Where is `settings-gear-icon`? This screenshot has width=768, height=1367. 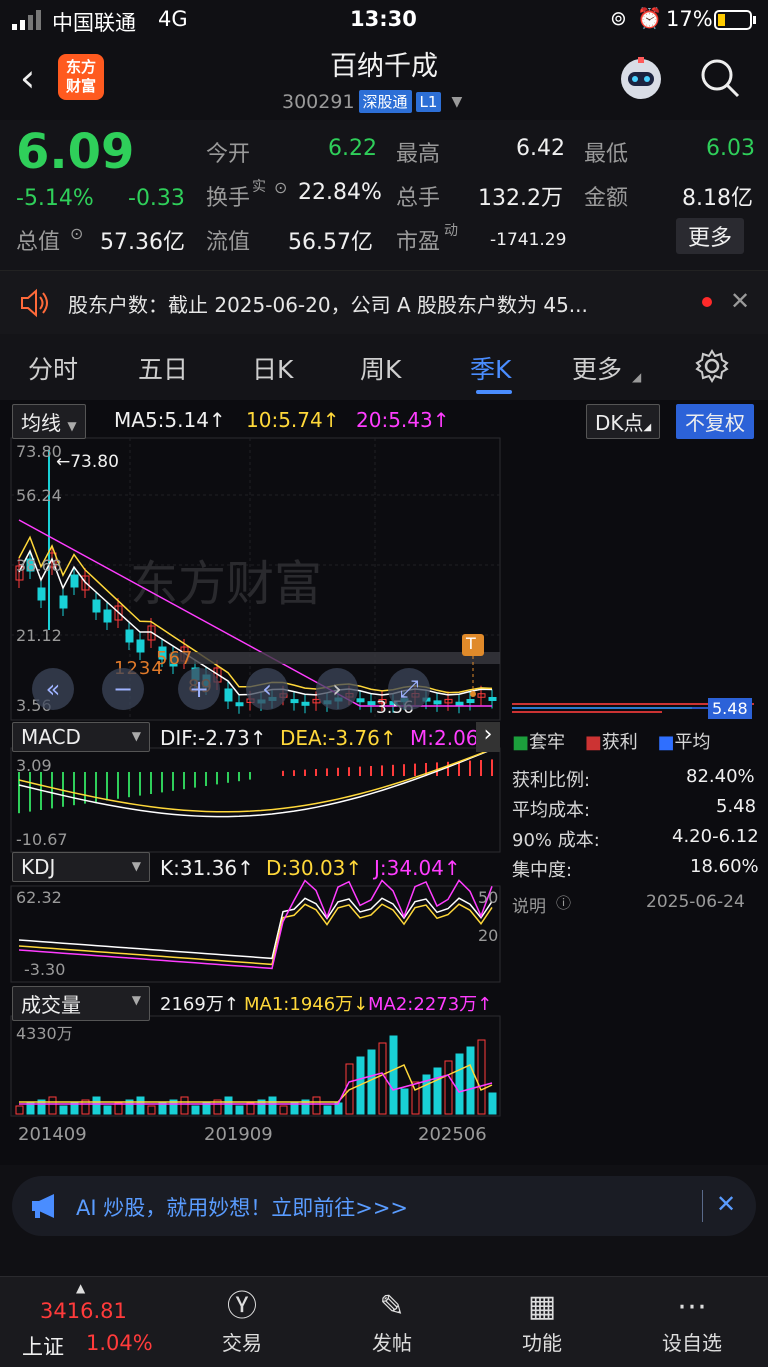 settings-gear-icon is located at coordinates (712, 366).